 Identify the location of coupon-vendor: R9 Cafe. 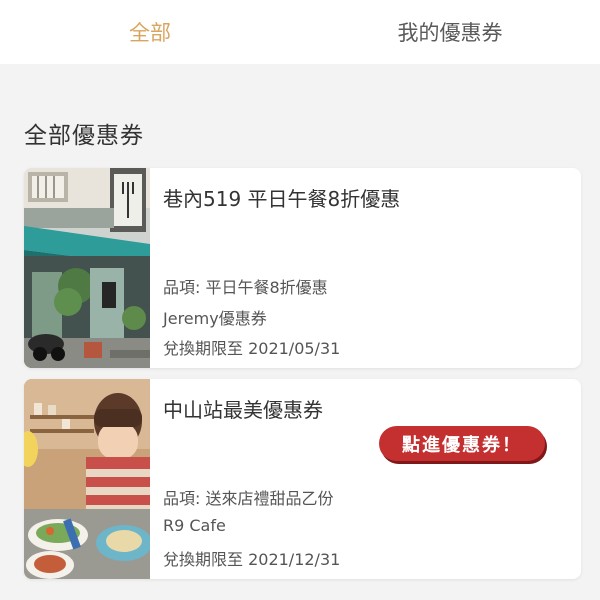
(194, 525).